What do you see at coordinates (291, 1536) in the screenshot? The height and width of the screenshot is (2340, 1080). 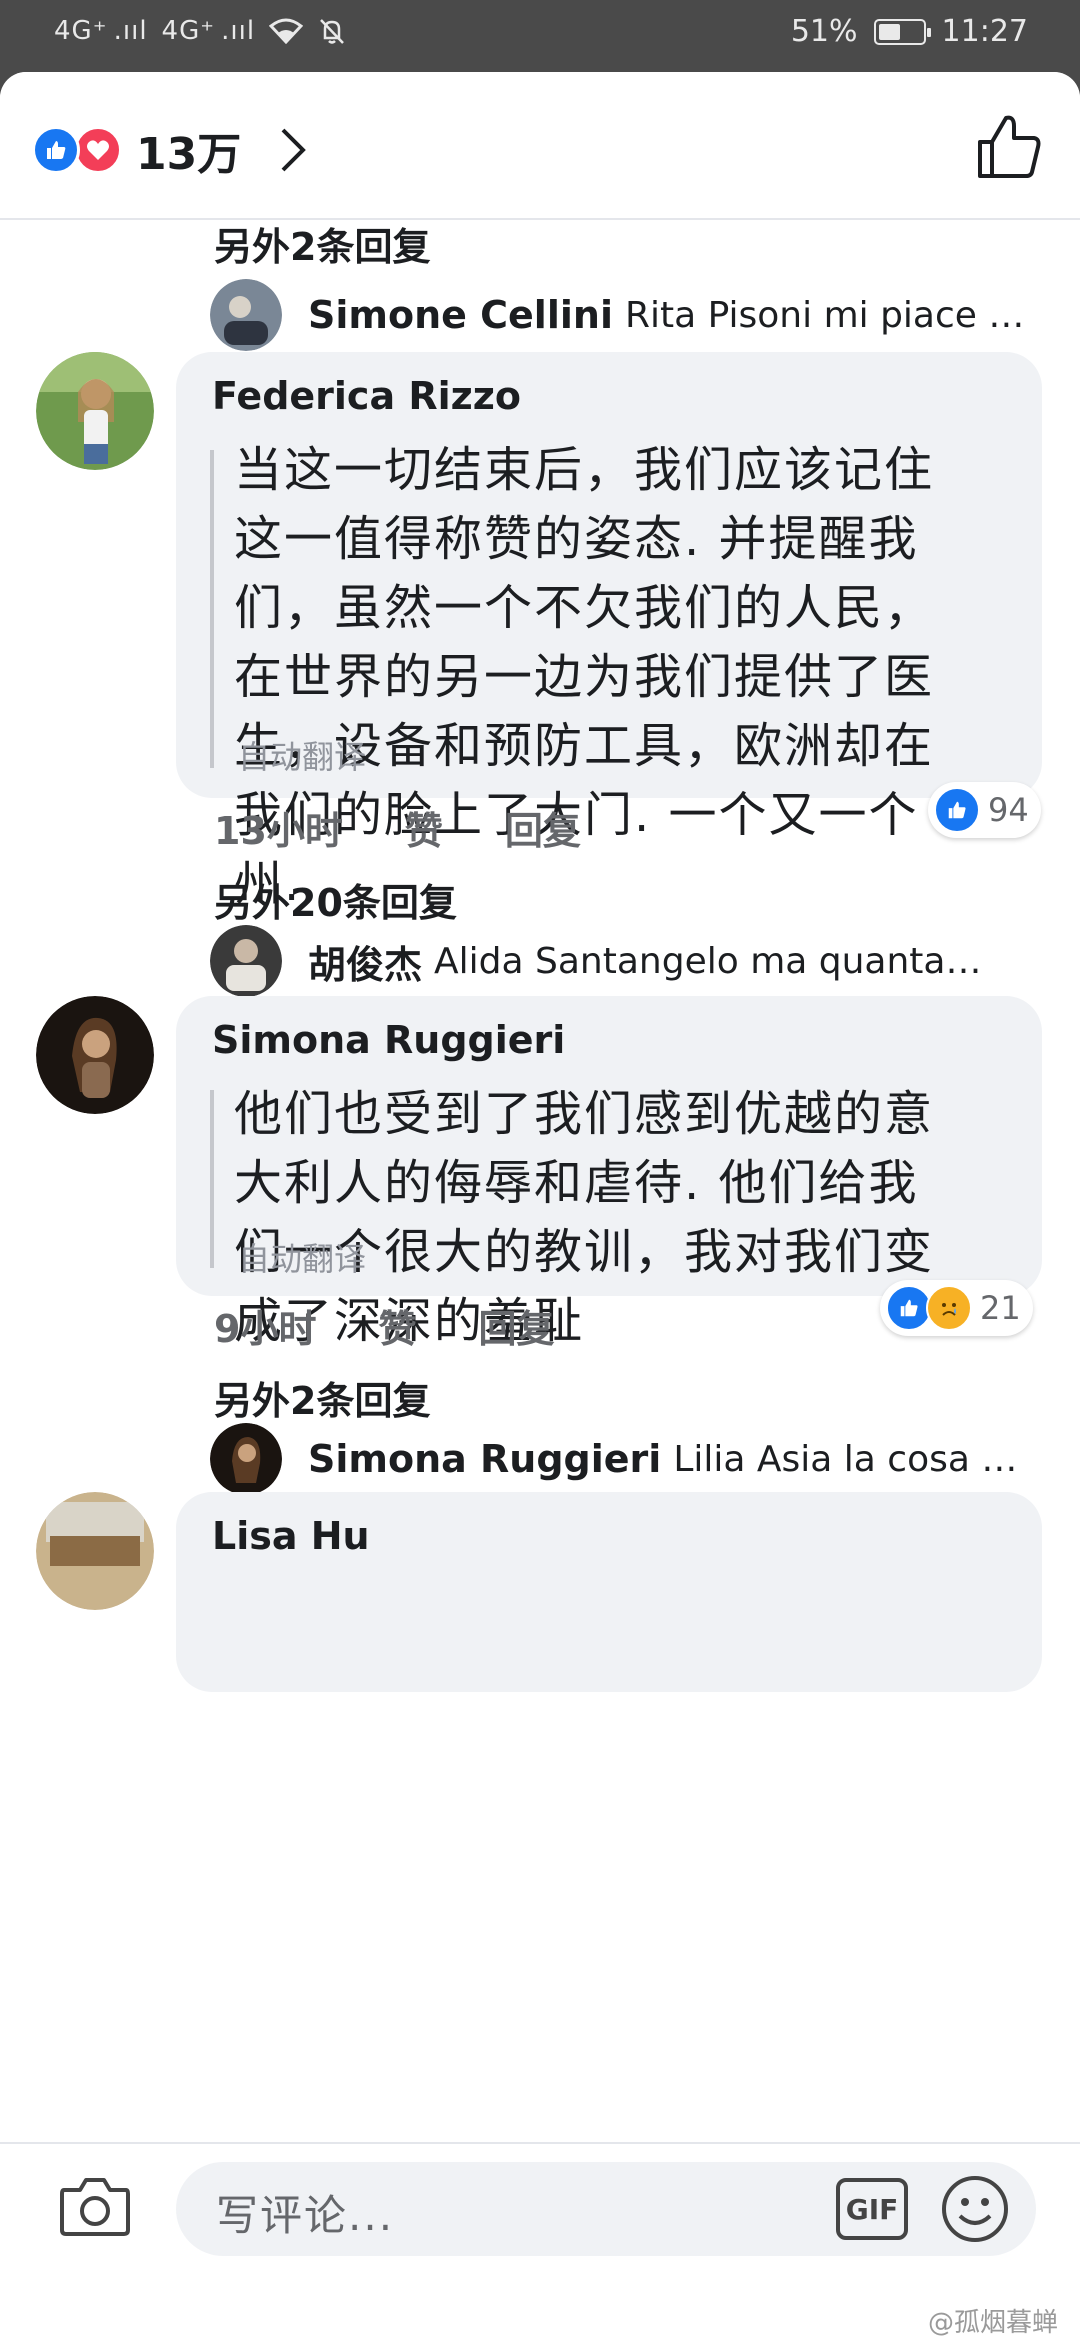 I see `comment-author: Lisa Hu` at bounding box center [291, 1536].